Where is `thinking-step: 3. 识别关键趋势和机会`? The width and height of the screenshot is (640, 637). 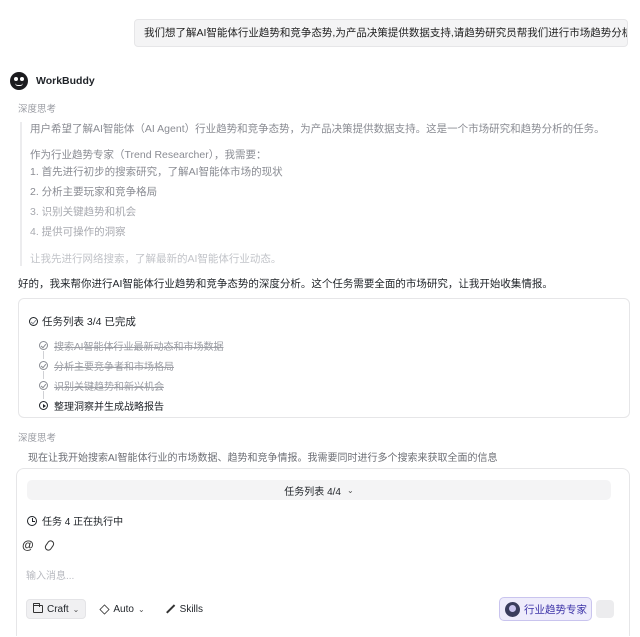
thinking-step: 3. 识别关键趋势和机会 is located at coordinates (83, 212).